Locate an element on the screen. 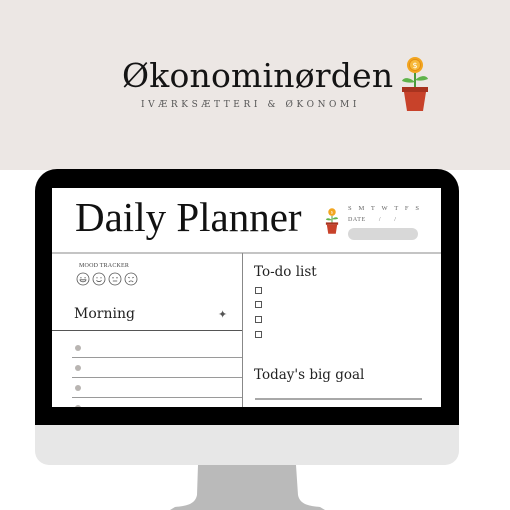 This screenshot has height=510, width=510. todo-heading: To-do list is located at coordinates (285, 272).